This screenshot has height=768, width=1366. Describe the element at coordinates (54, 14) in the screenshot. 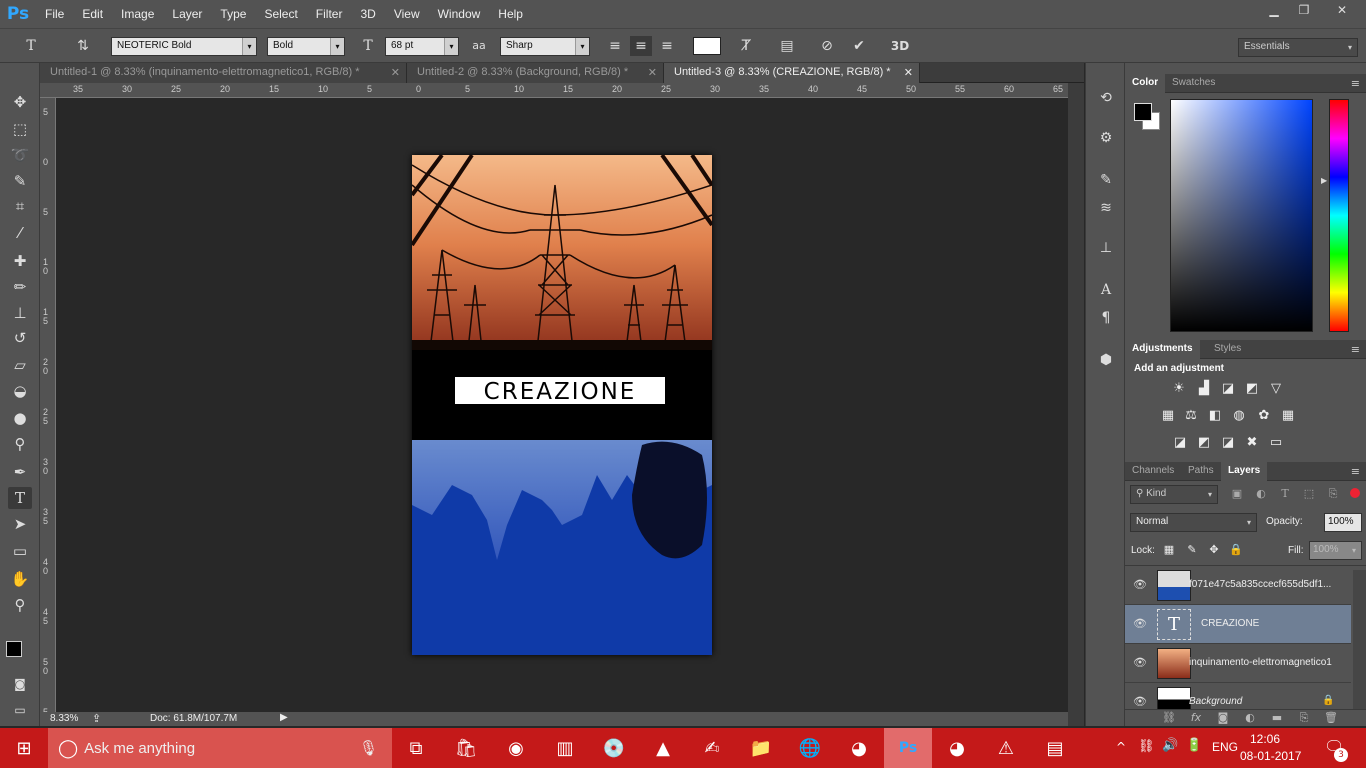

I see `menu-file: File` at that location.